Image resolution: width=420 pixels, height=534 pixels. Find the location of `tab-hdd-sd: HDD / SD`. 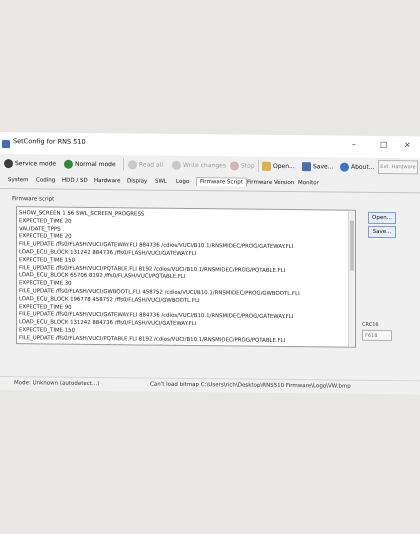

tab-hdd-sd: HDD / SD is located at coordinates (75, 181).